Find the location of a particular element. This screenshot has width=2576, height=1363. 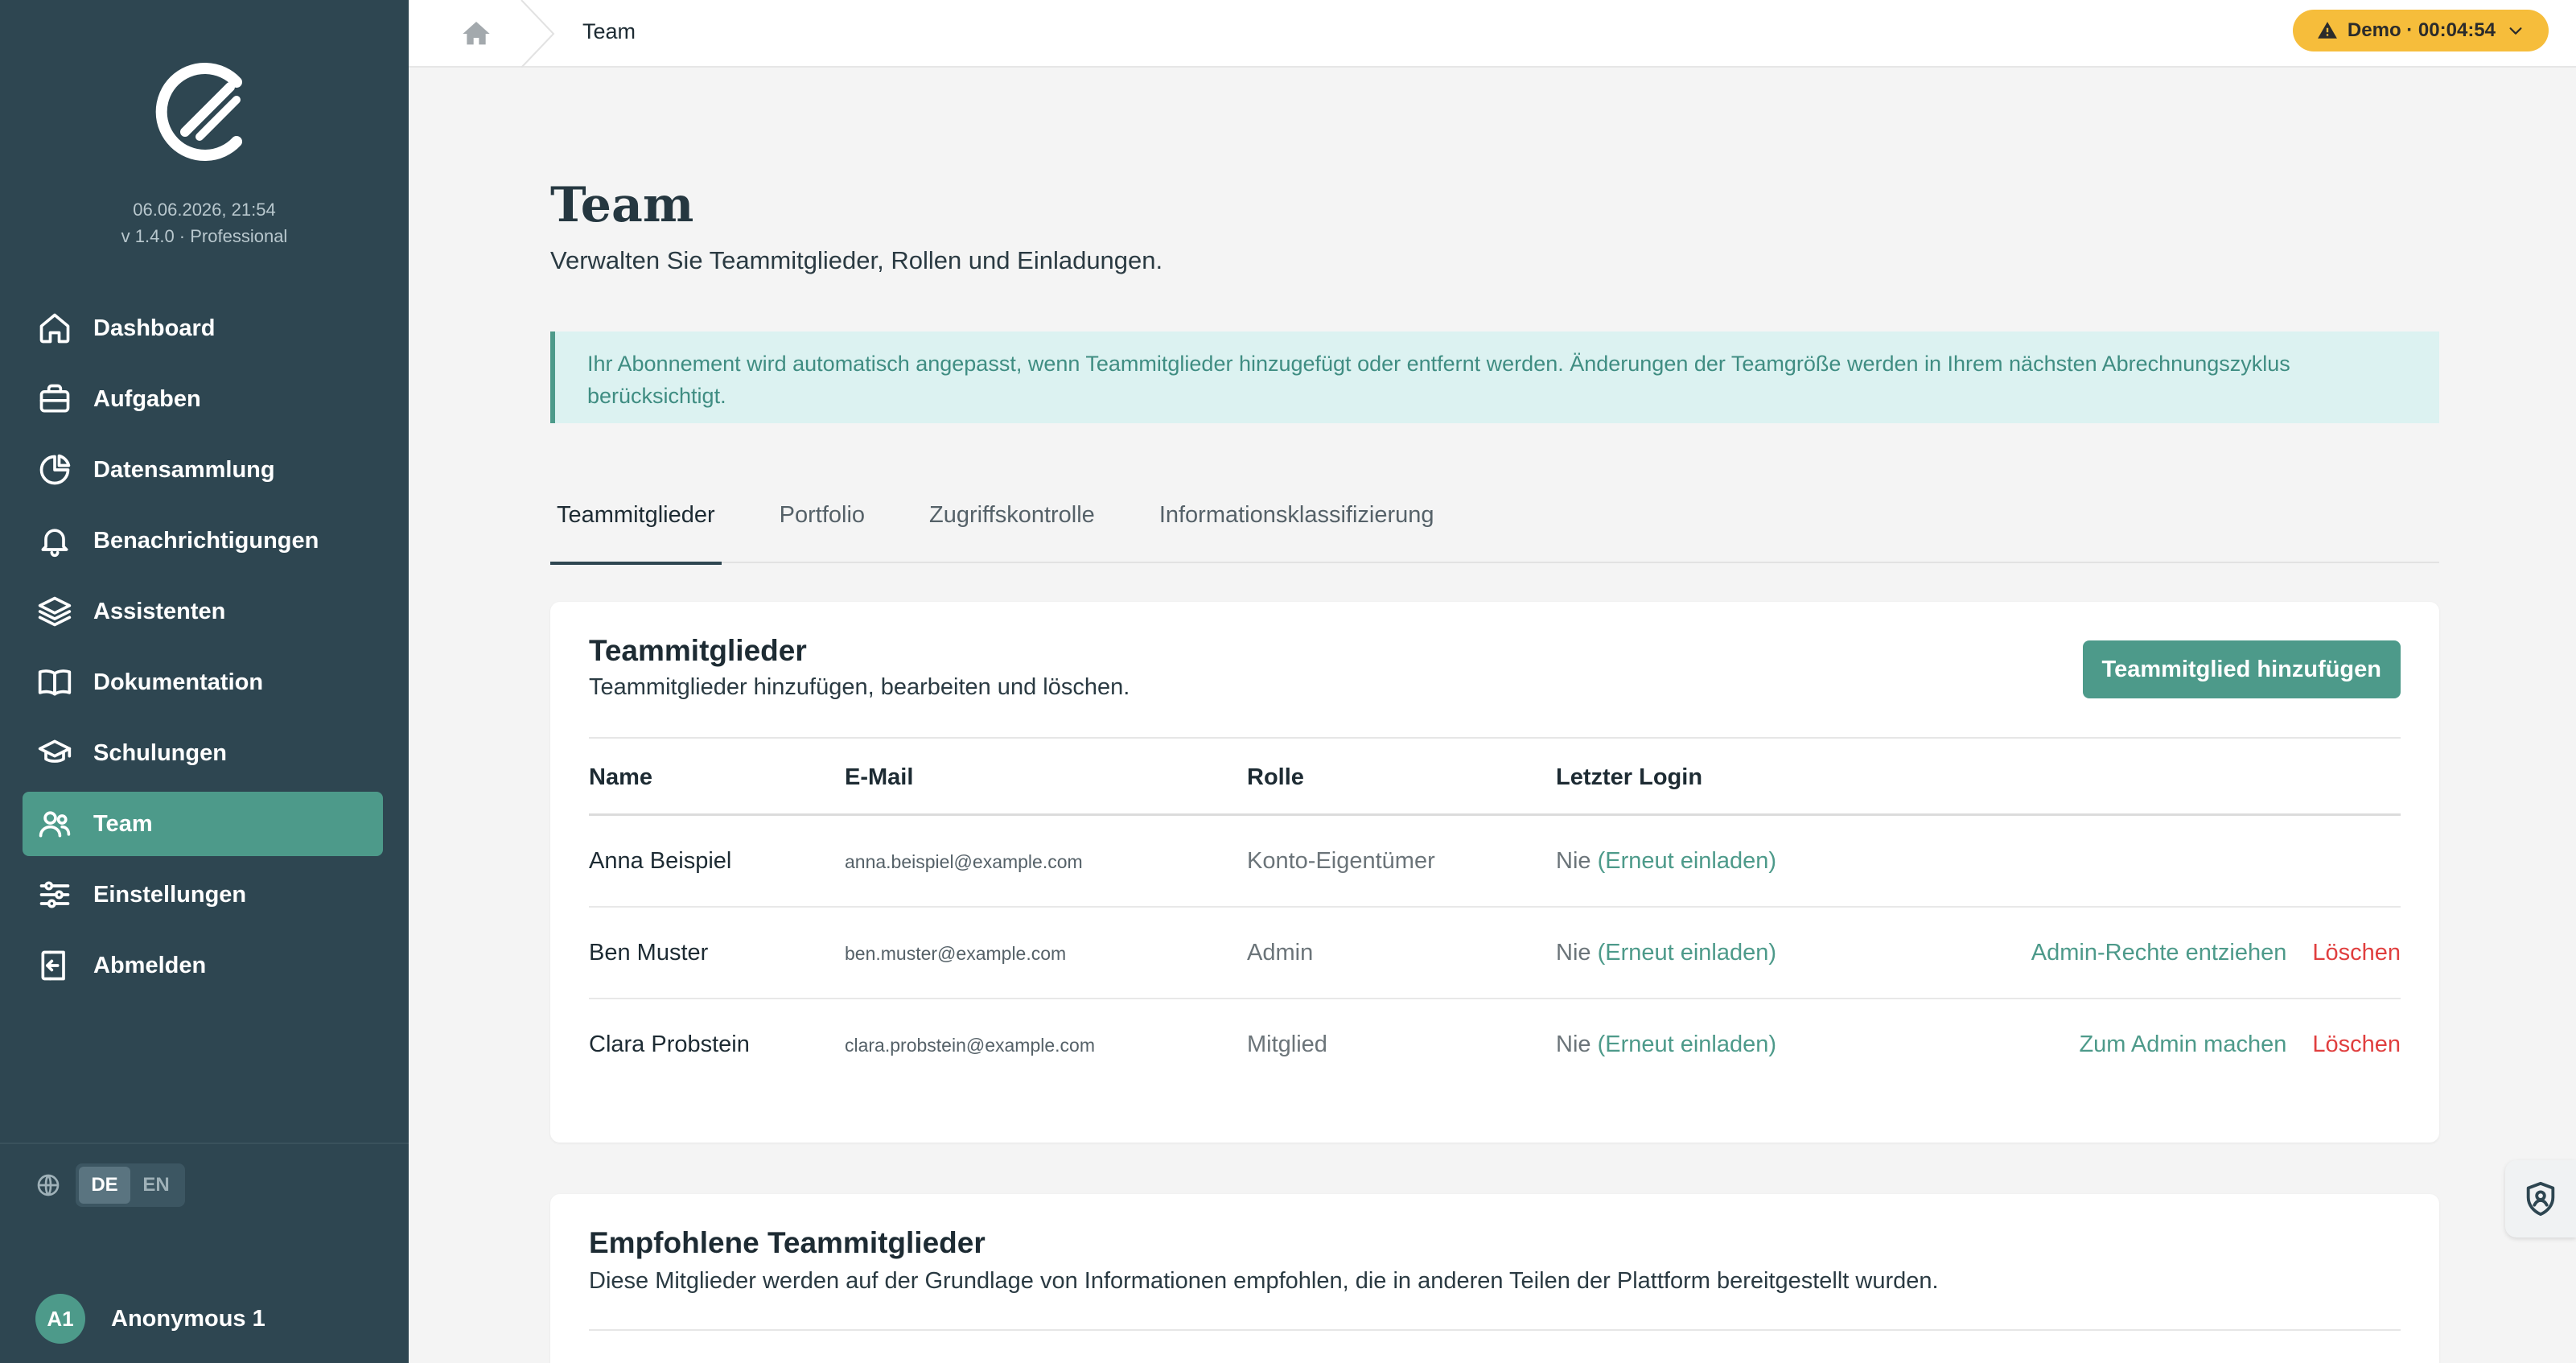

demo-badge: Demo · 00:04:54 is located at coordinates (2420, 30).